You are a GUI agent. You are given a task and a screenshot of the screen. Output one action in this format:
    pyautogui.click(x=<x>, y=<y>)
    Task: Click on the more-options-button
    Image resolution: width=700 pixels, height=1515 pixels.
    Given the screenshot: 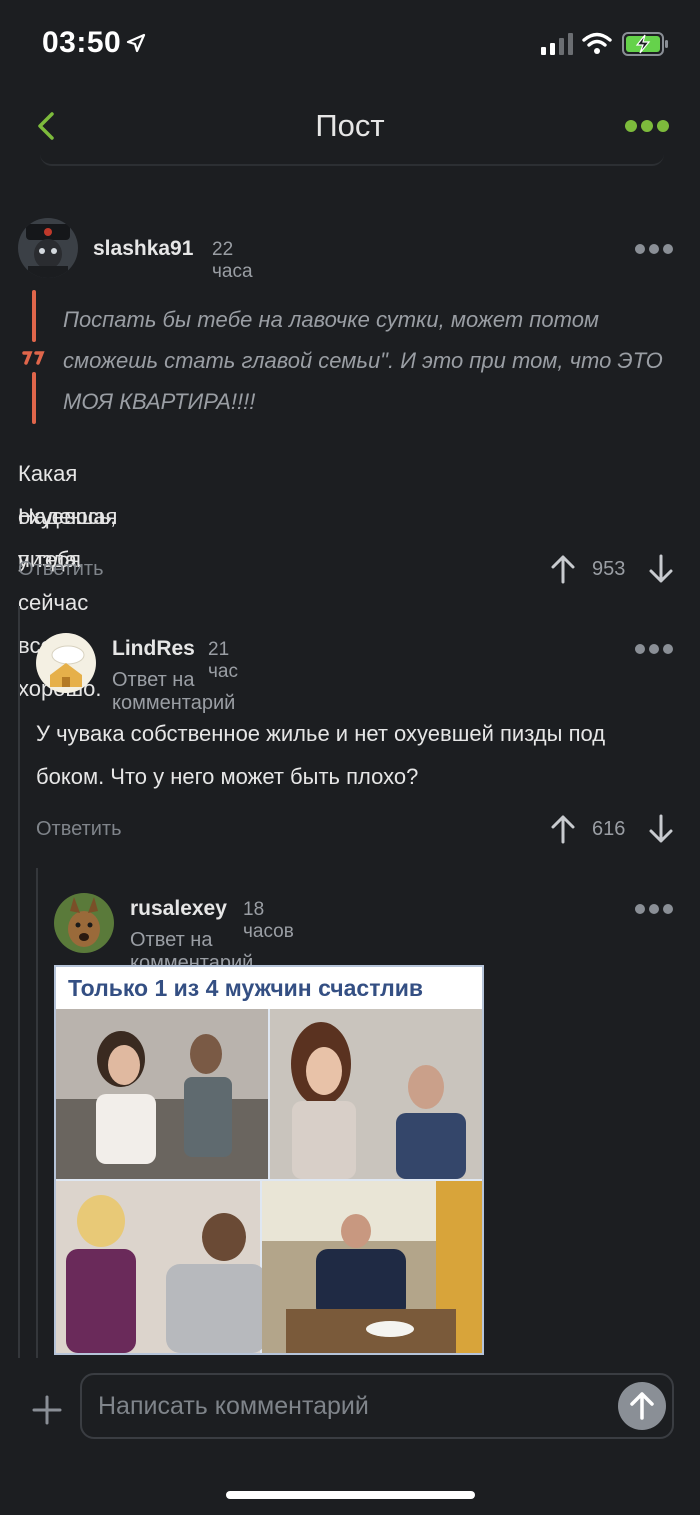 What is the action you would take?
    pyautogui.click(x=647, y=126)
    